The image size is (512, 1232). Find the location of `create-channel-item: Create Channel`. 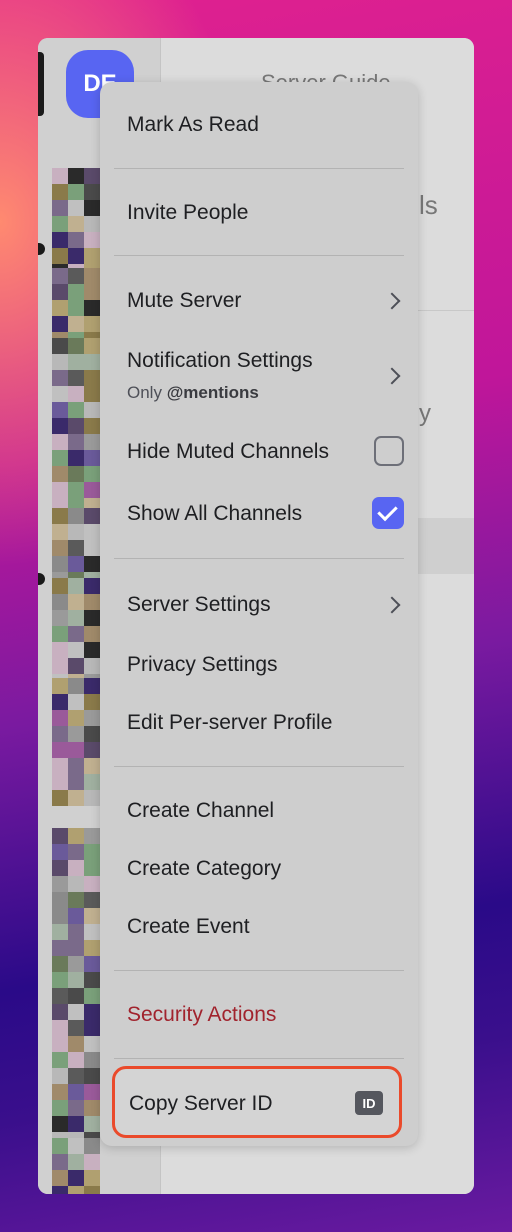

create-channel-item: Create Channel is located at coordinates (265, 811).